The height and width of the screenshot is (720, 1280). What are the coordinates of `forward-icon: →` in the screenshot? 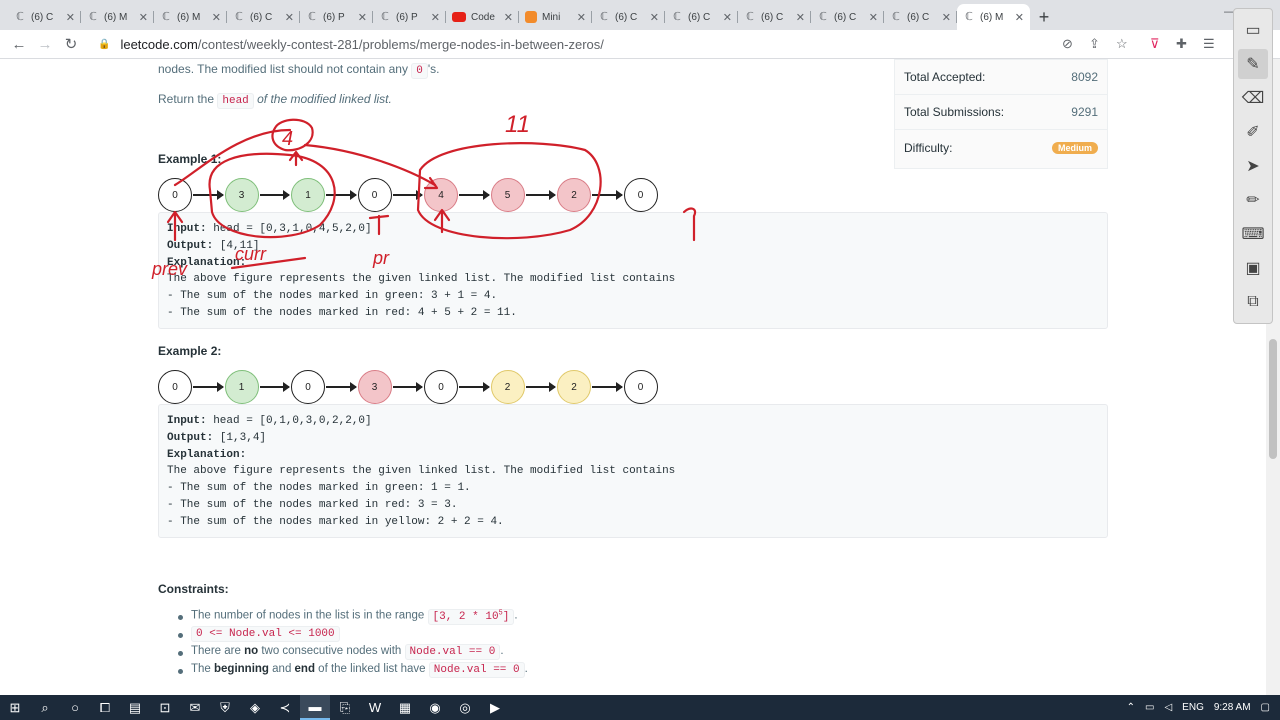 It's located at (45, 44).